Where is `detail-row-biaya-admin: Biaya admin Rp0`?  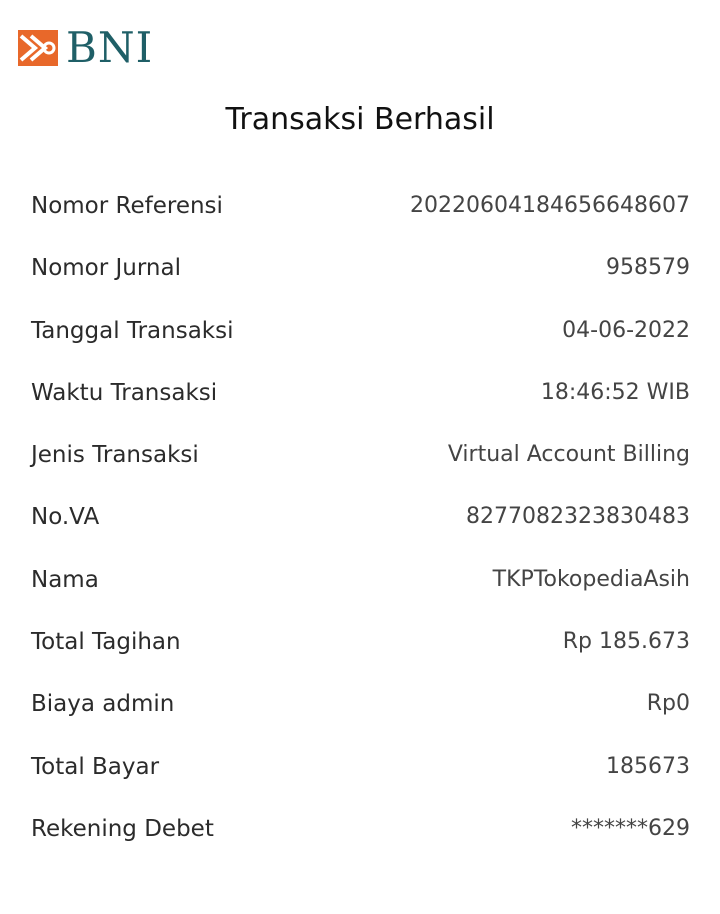
detail-row-biaya-admin: Biaya admin Rp0 is located at coordinates (360, 714).